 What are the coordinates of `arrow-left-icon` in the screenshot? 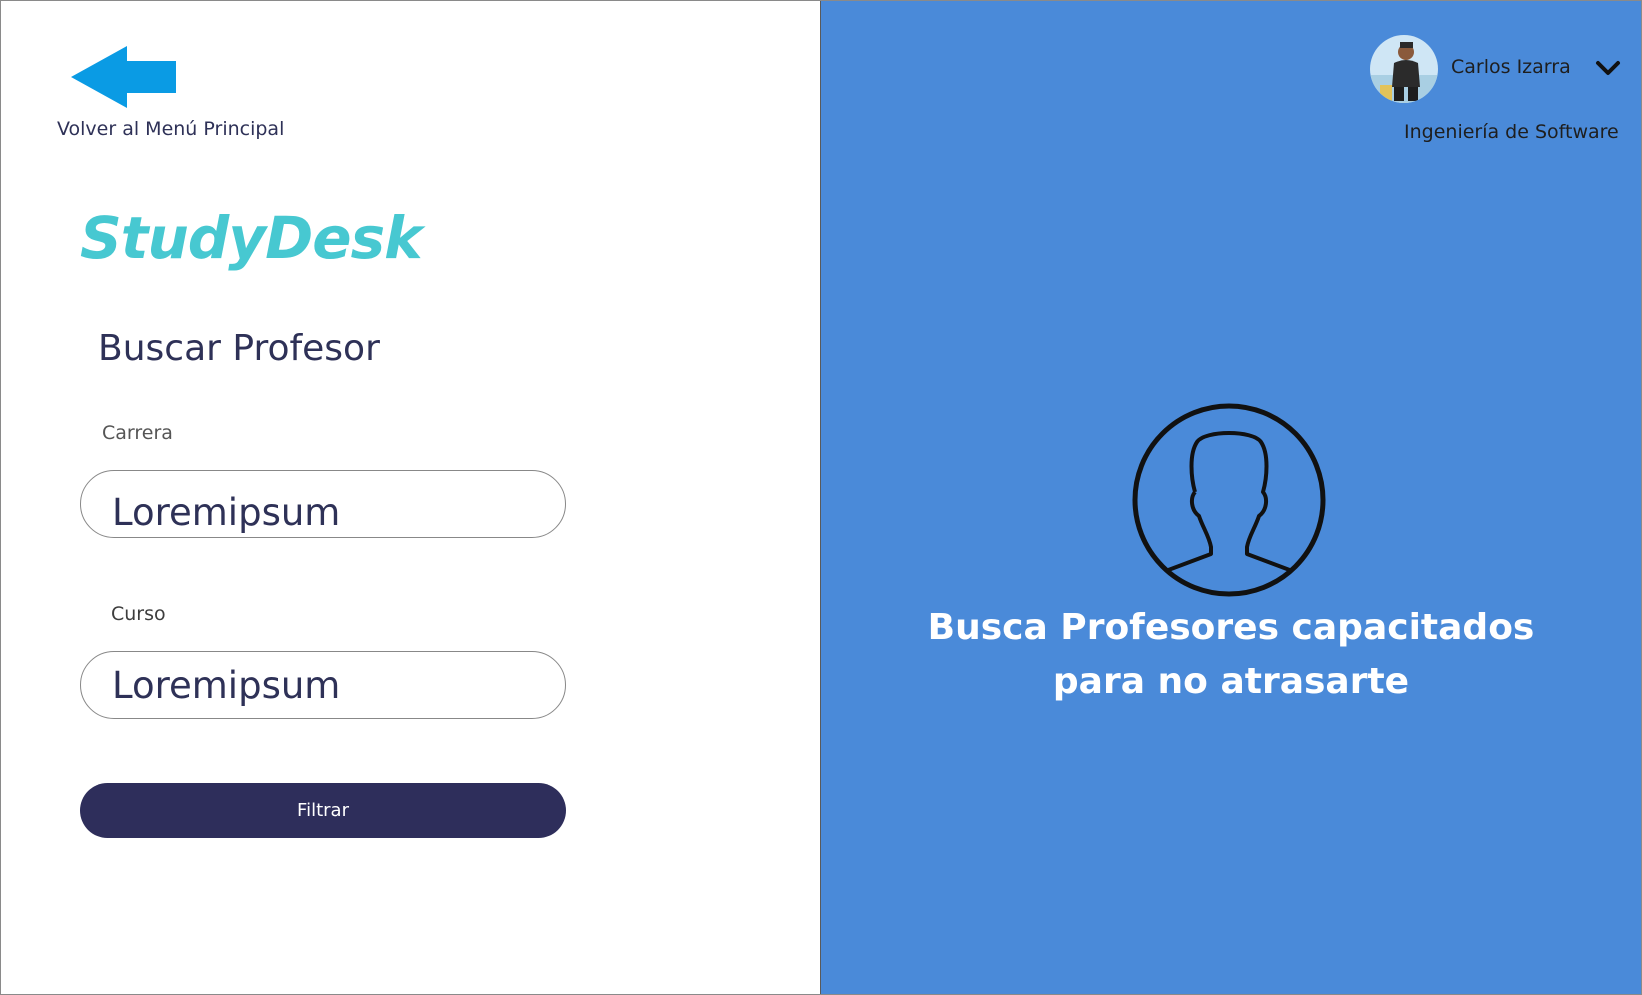 It's located at (127, 77).